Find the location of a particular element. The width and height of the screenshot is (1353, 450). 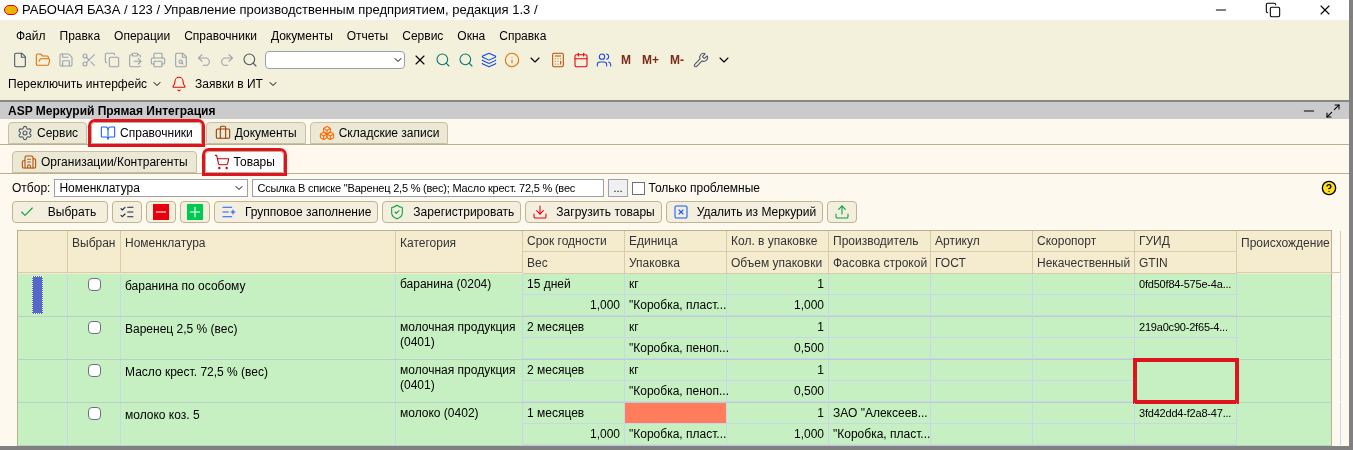

checklist-icon is located at coordinates (127, 212).